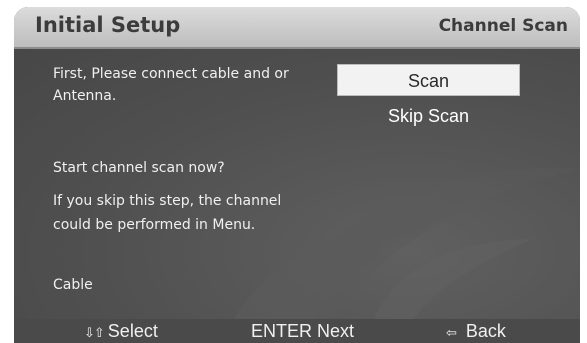 Image resolution: width=587 pixels, height=343 pixels. I want to click on up-down-arrows-icon: ⇩⇧, so click(94, 332).